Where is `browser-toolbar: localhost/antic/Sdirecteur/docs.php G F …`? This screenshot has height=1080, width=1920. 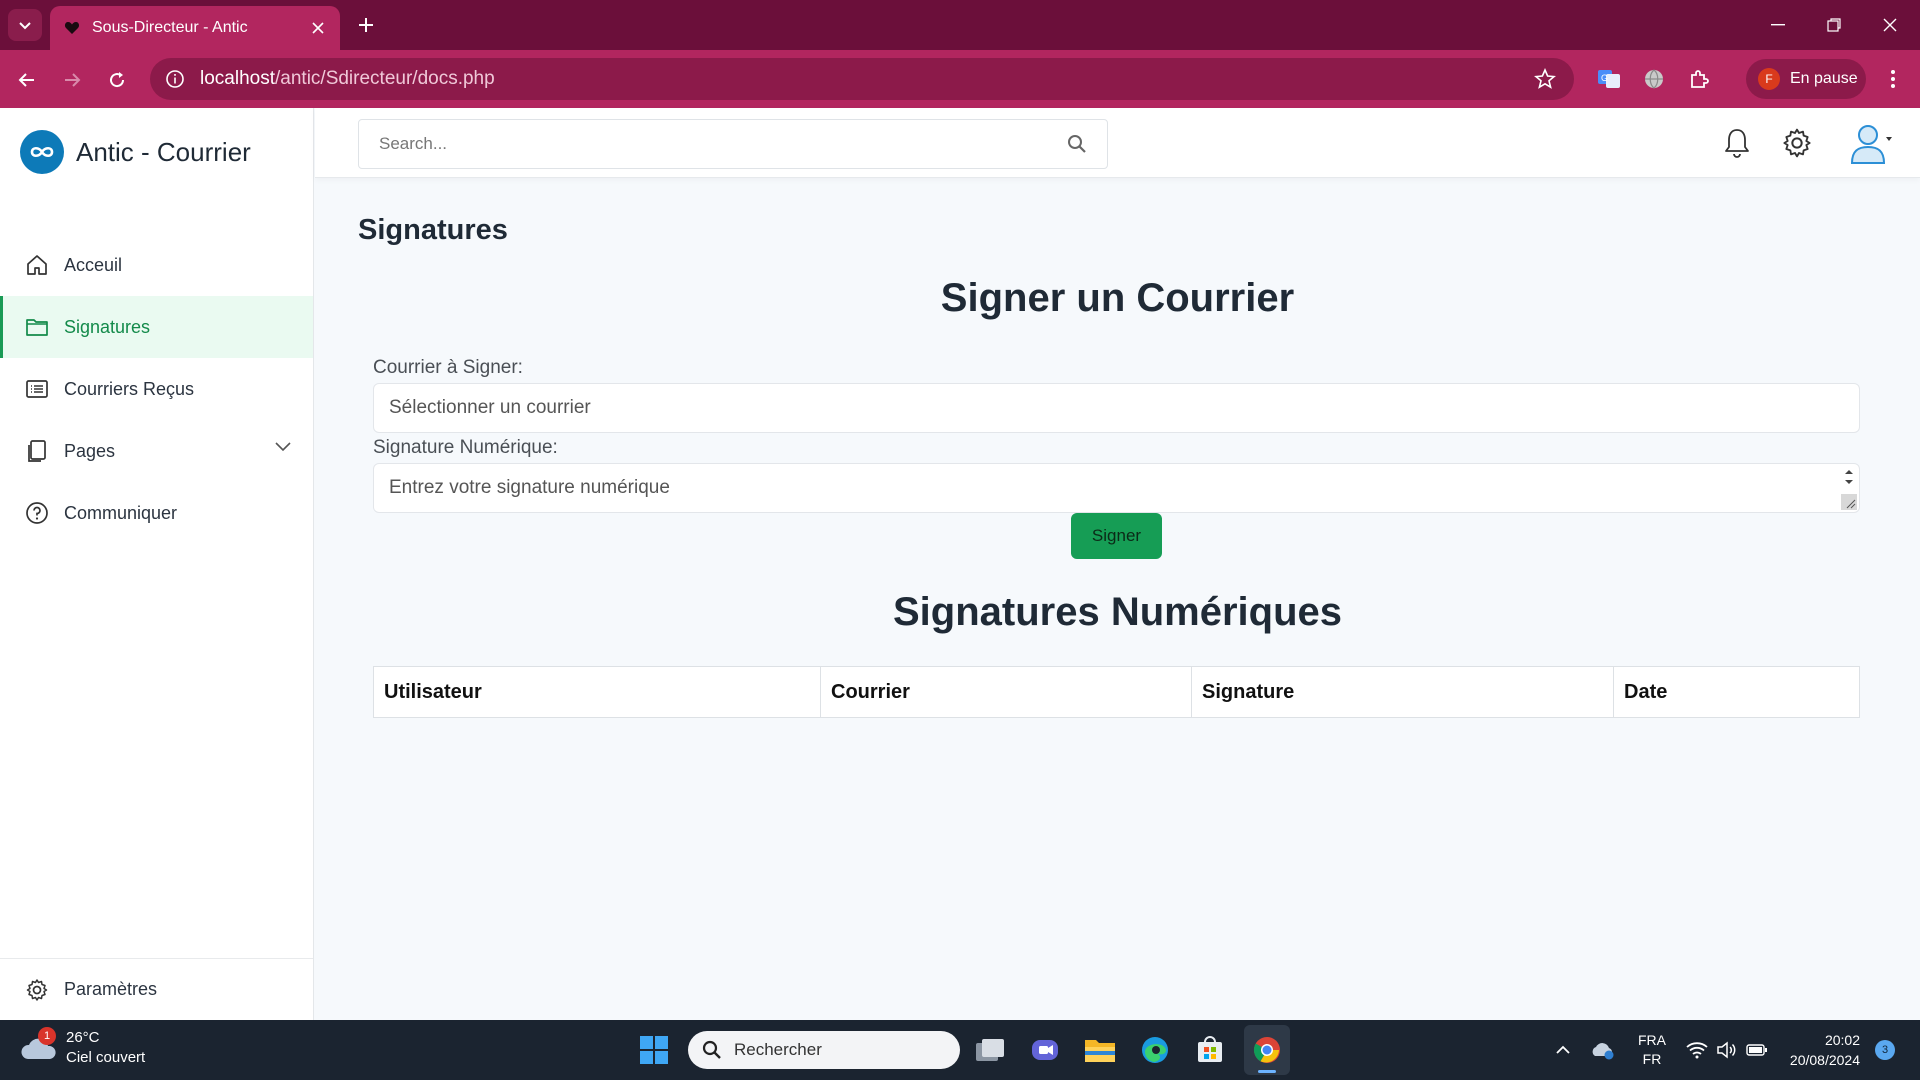
browser-toolbar: localhost/antic/Sdirecteur/docs.php G F … is located at coordinates (960, 79).